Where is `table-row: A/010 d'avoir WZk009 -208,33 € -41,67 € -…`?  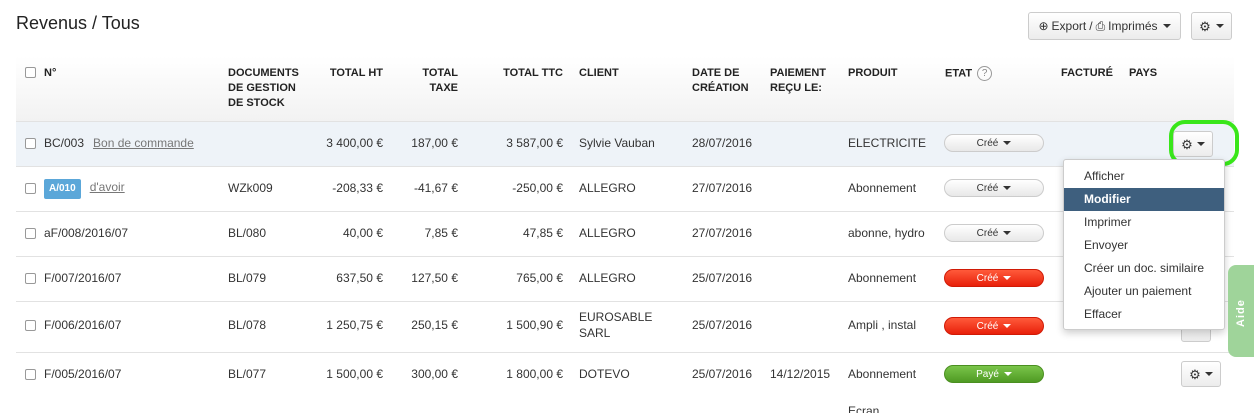
table-row: A/010 d'avoir WZk009 -208,33 € -41,67 € -… is located at coordinates (625, 188).